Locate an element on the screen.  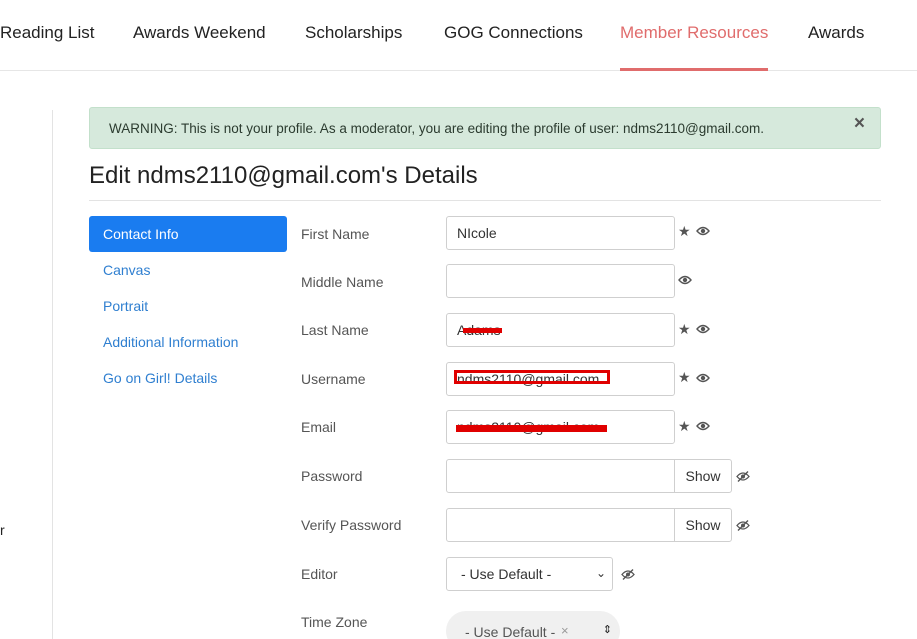
editor-label: Editor is located at coordinates (319, 574).